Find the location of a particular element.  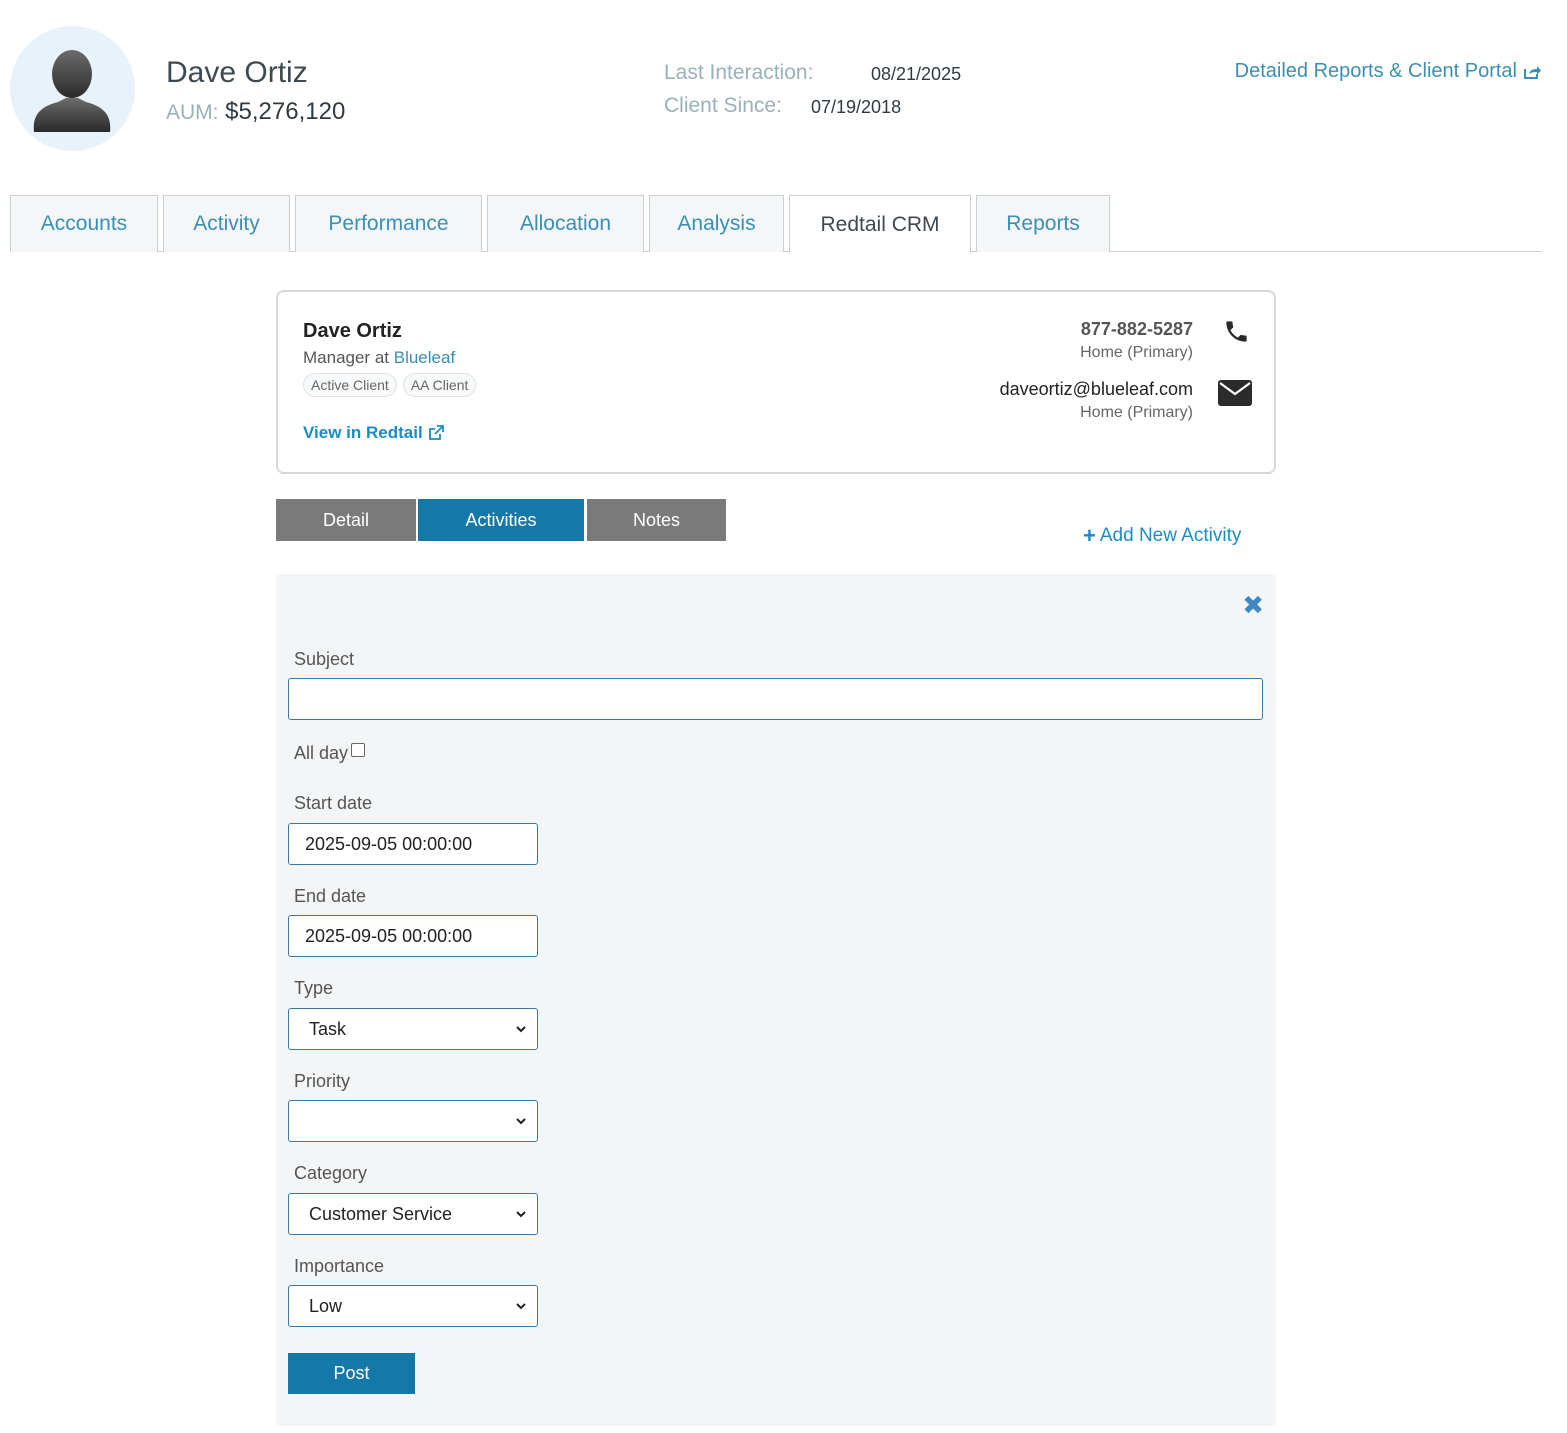

tab-allocation: Allocation is located at coordinates (565, 223).